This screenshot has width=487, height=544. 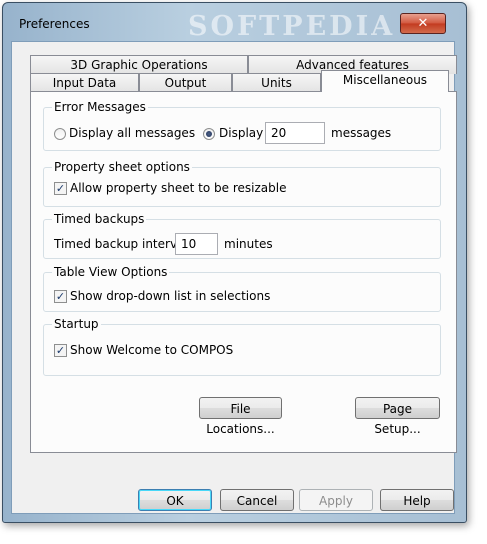 What do you see at coordinates (170, 296) in the screenshot?
I see `dropdown-list-label: Show drop-down list in selections` at bounding box center [170, 296].